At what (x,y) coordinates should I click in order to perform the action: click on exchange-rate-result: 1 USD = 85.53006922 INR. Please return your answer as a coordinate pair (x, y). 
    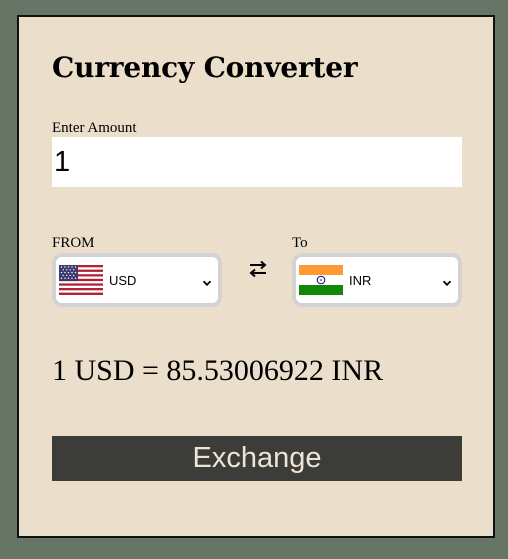
    Looking at the image, I should click on (218, 370).